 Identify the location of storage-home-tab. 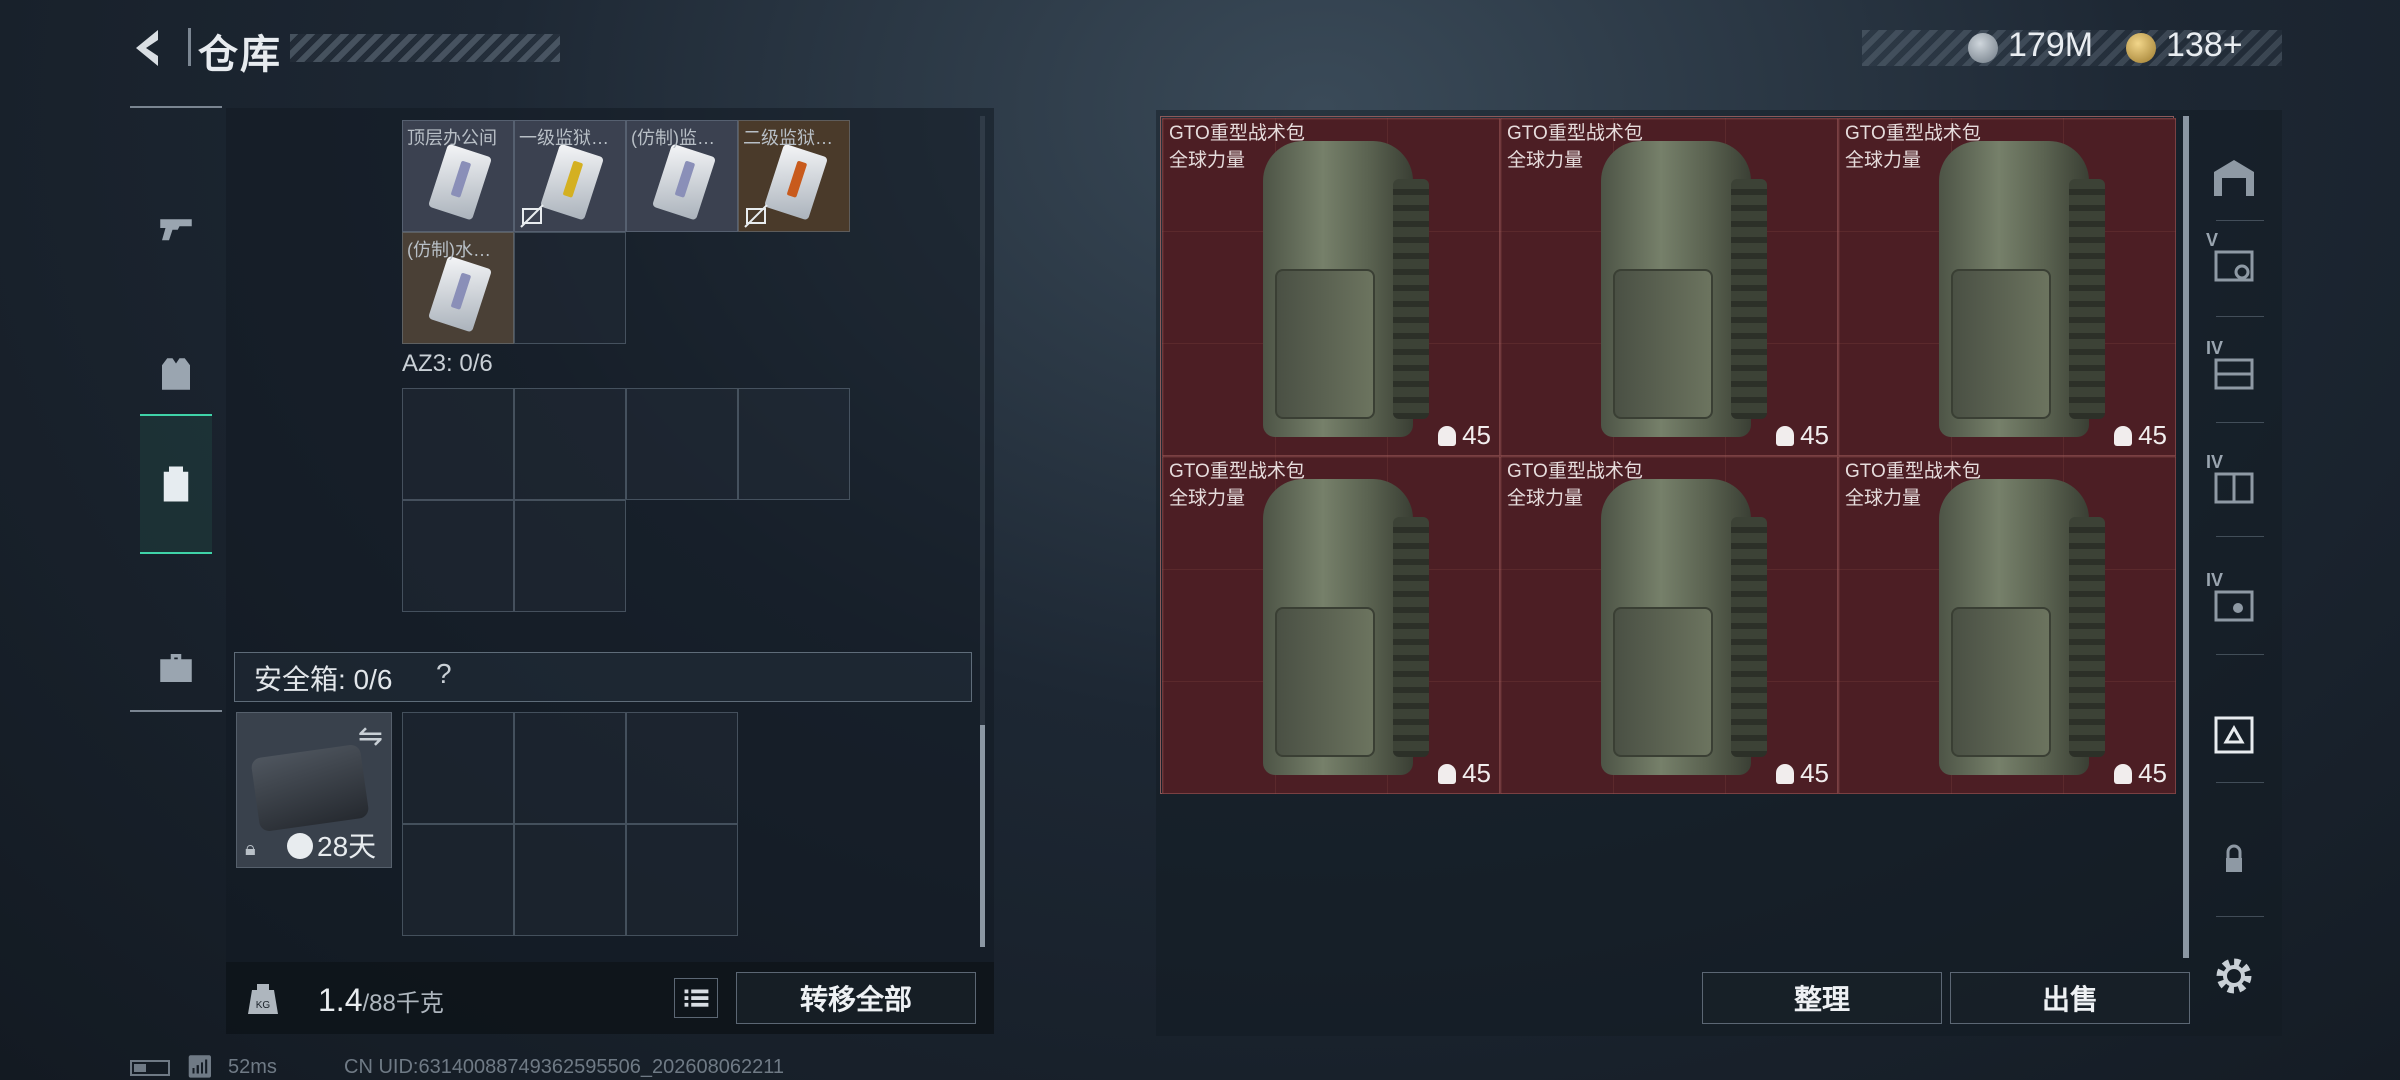
(2234, 178).